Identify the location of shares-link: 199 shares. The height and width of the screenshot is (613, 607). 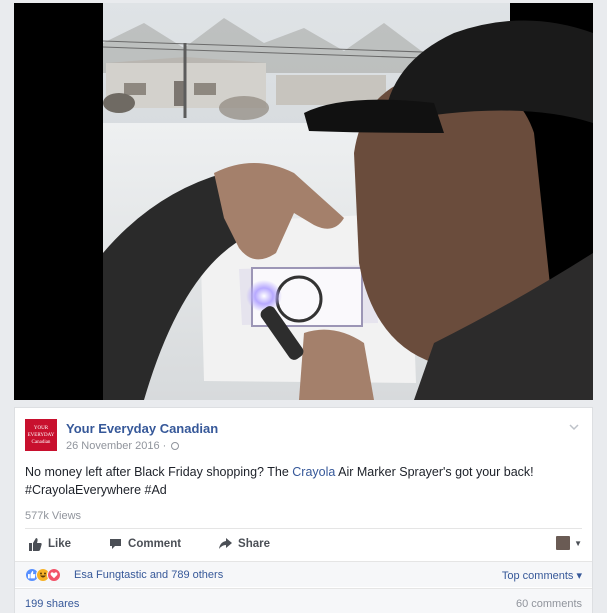
(52, 604).